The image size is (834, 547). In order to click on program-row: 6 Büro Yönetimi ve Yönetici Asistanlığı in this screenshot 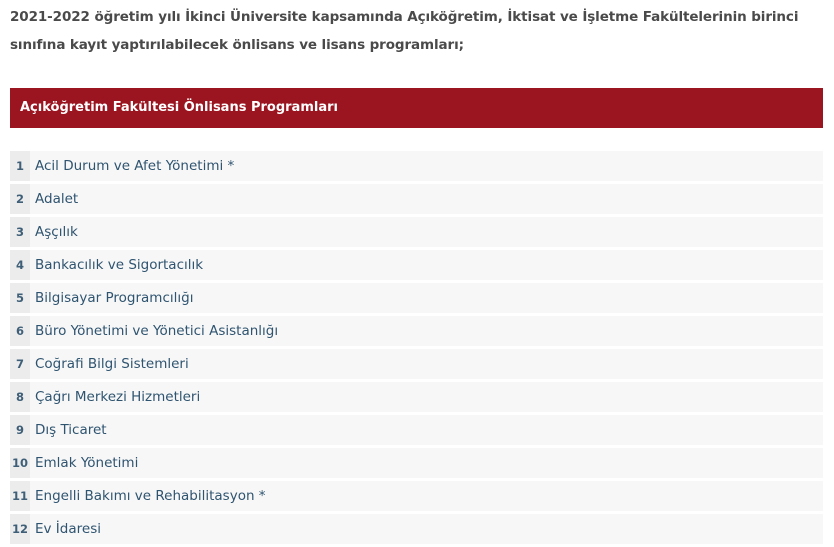, I will do `click(416, 331)`.